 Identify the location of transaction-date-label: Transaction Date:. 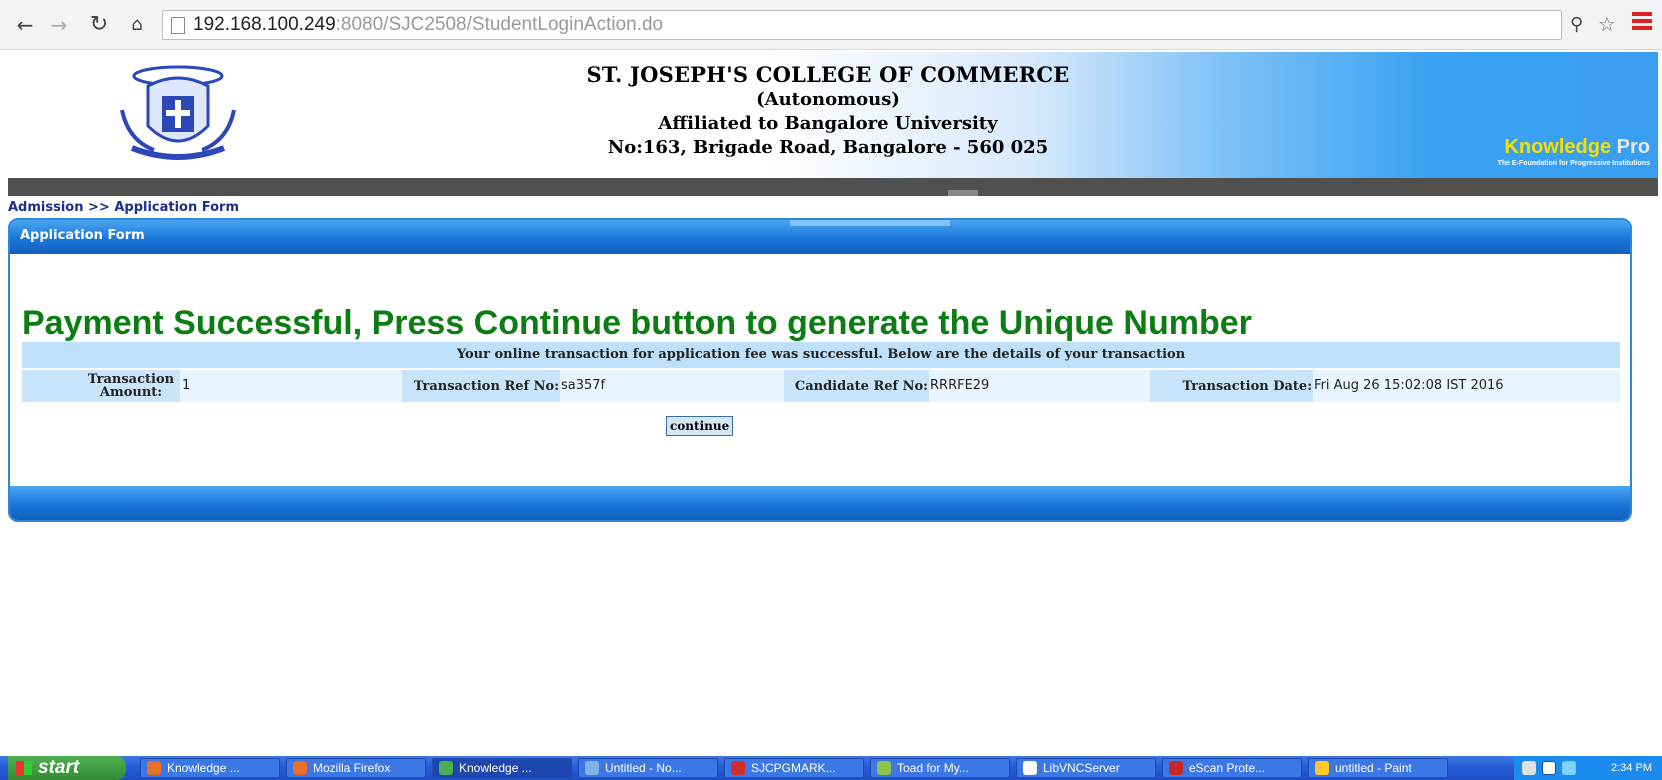
(1231, 386).